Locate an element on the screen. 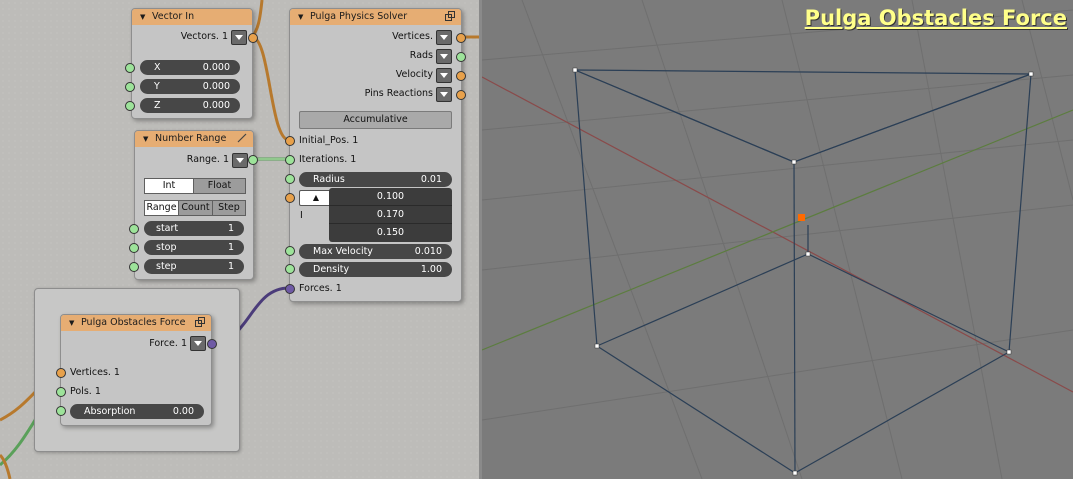 This screenshot has height=479, width=1073. pols-input-socket is located at coordinates (61, 392).